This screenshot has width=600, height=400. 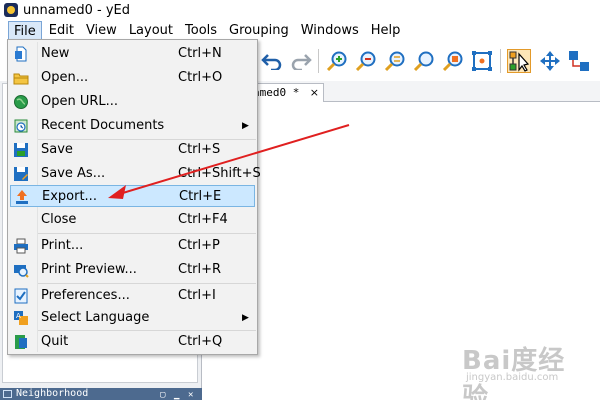 I want to click on panel-minimize-icon: ▁, so click(x=176, y=394).